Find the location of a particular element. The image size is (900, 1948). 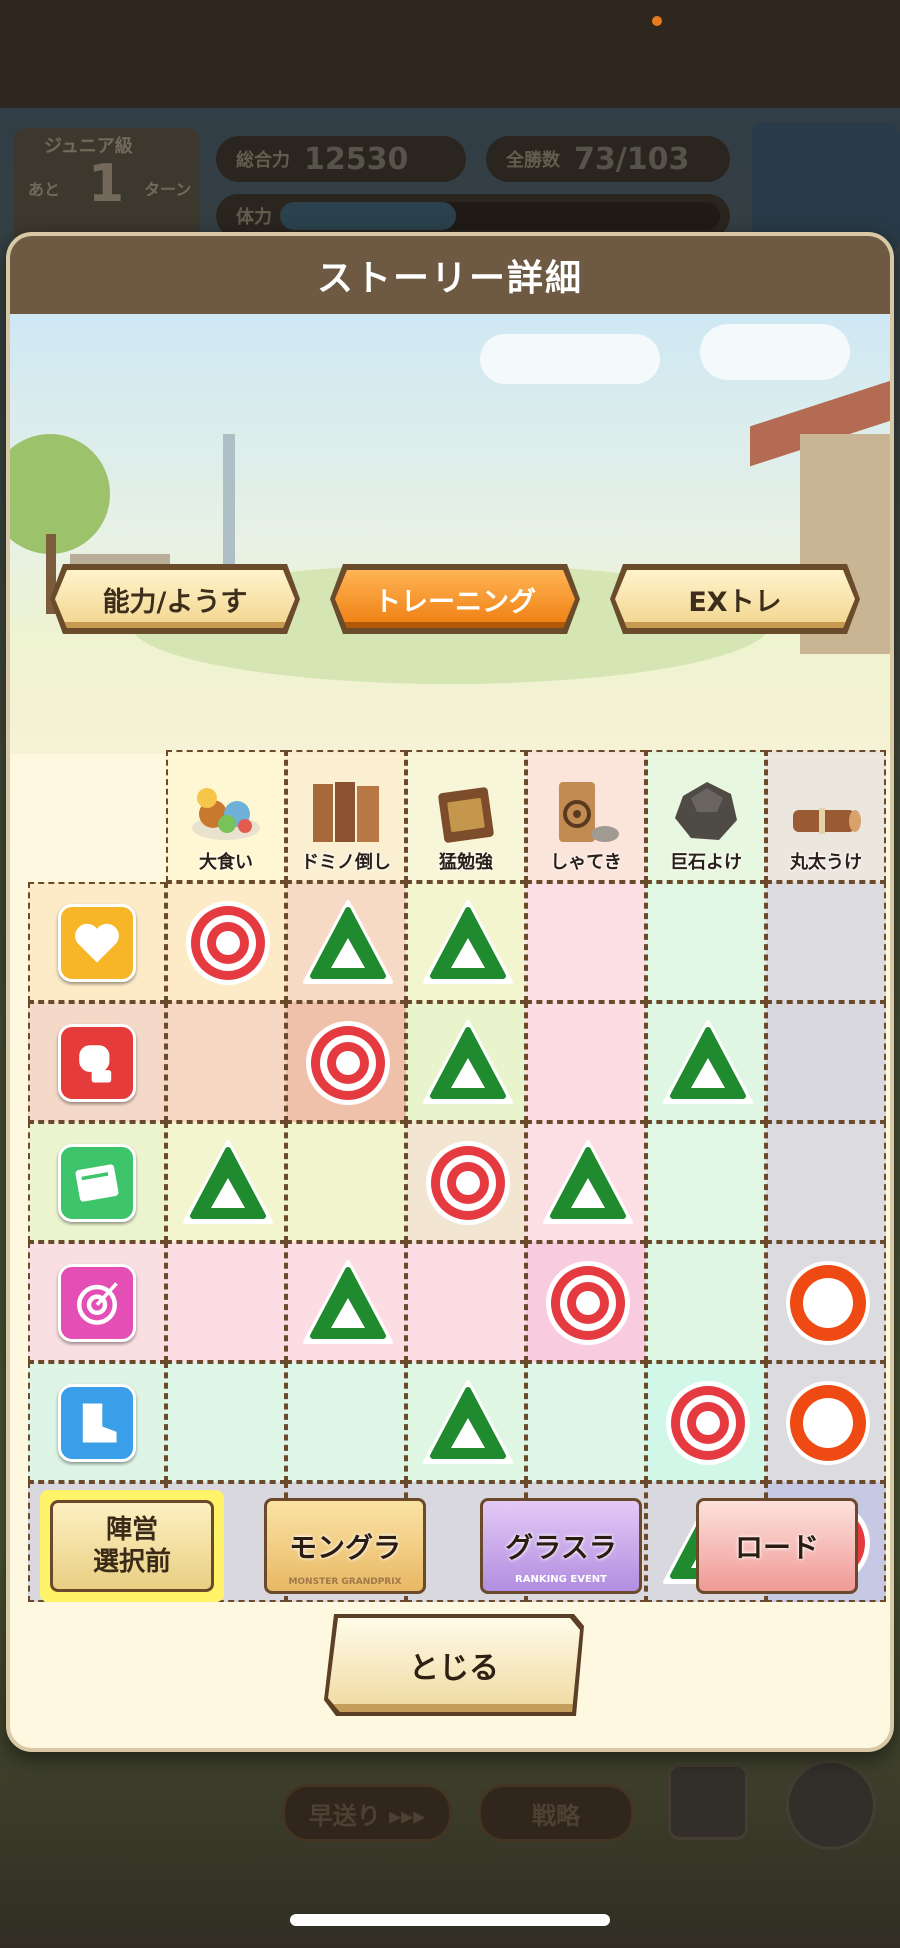

home-indicator is located at coordinates (450, 1920).